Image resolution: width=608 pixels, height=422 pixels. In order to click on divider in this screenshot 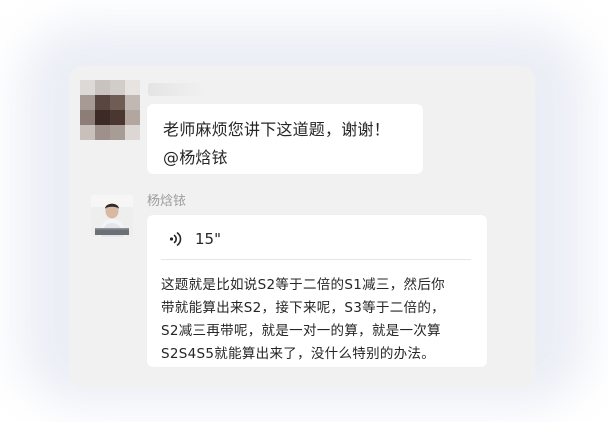, I will do `click(316, 259)`.